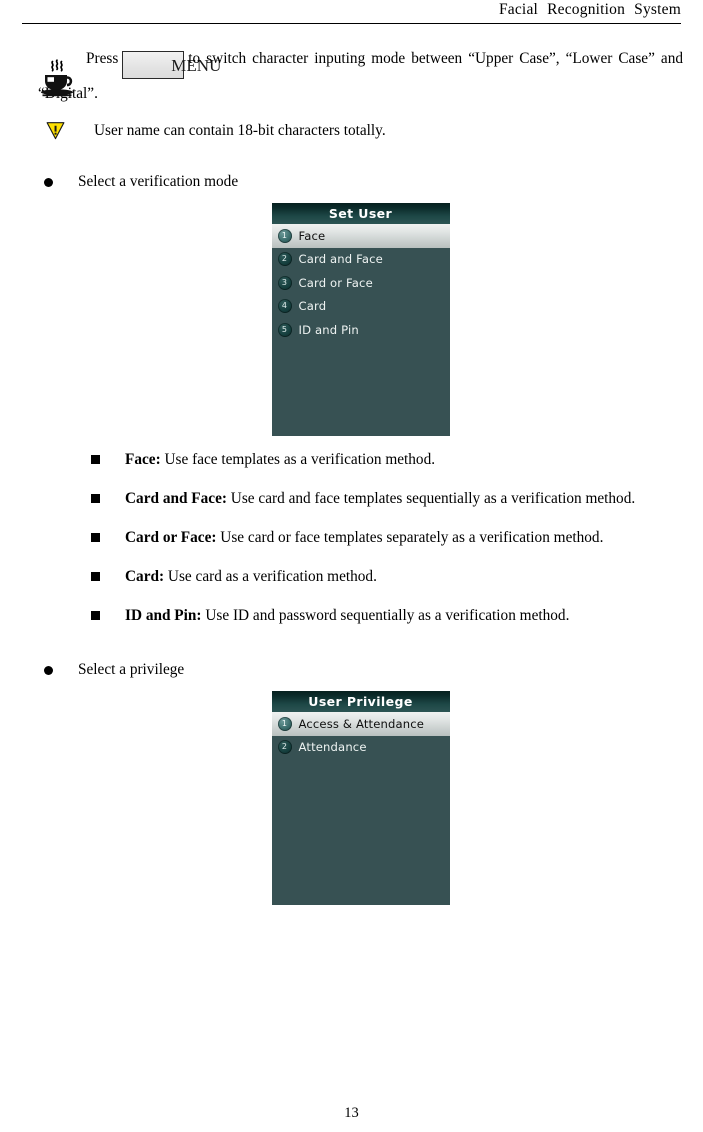 The height and width of the screenshot is (1132, 703). I want to click on description-term: Card:, so click(145, 576).